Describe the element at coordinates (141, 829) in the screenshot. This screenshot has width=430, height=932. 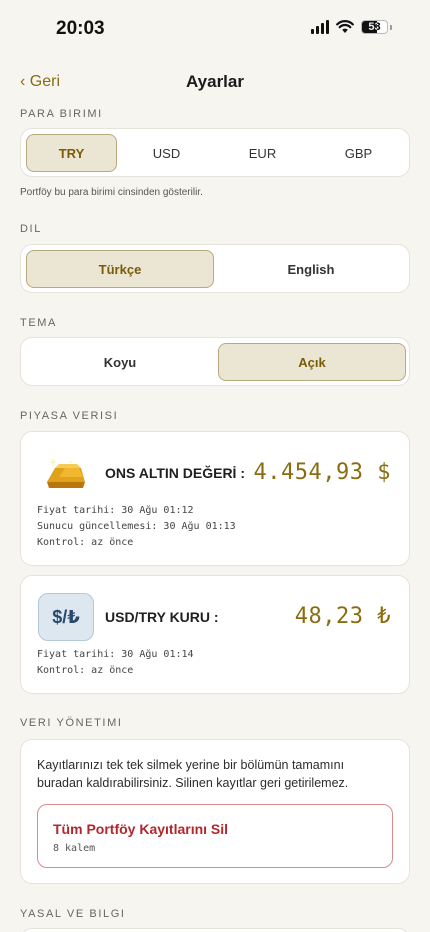
I see `delete-button-title: Tüm Portföy Kayıtlarını Sil` at that location.